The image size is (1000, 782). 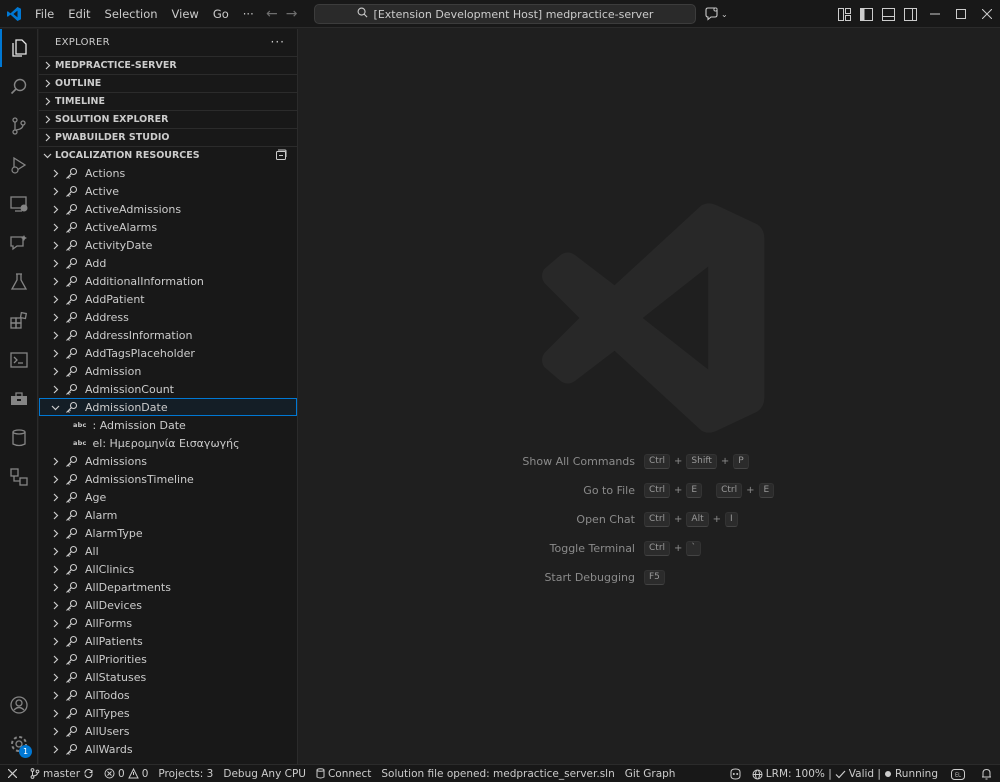 I want to click on resource-key-item: AllPatients, so click(x=168, y=641).